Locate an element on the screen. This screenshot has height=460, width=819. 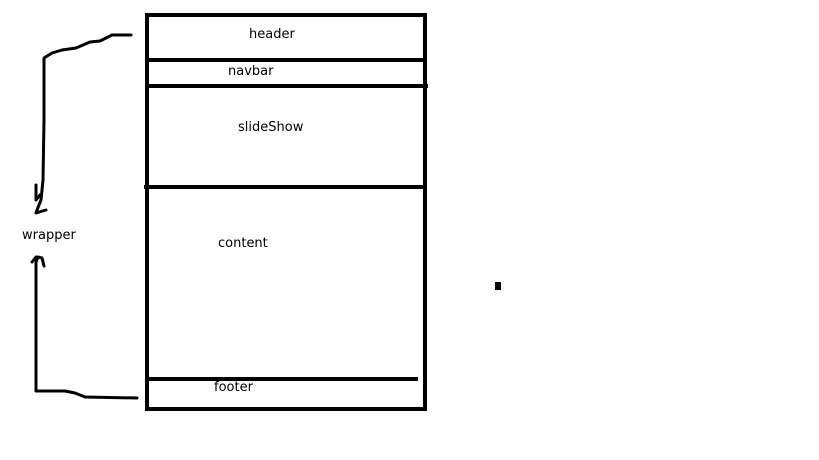
content-label: content is located at coordinates (243, 243).